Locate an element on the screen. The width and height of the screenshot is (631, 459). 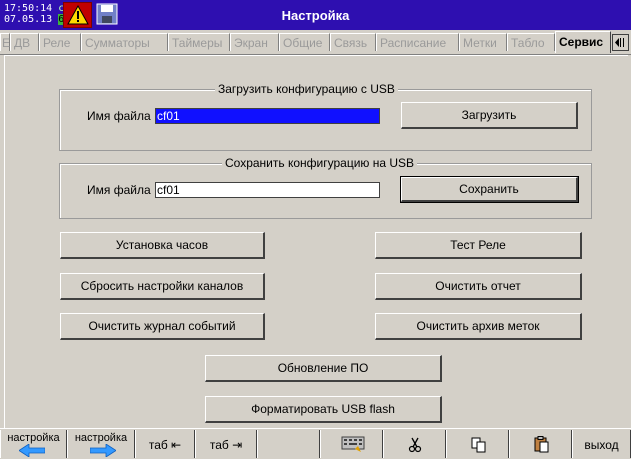
cut-button is located at coordinates (414, 444).